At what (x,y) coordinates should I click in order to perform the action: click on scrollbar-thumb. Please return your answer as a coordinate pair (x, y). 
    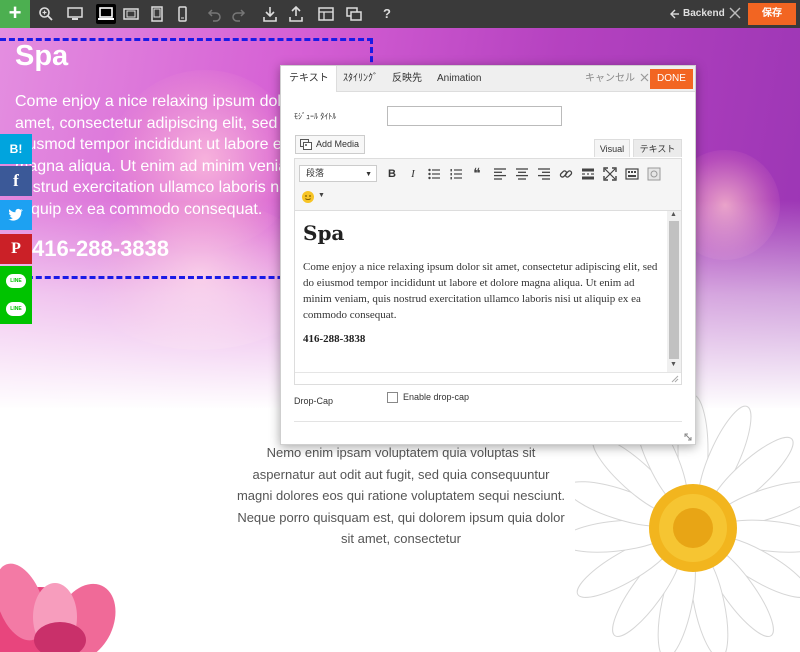
    Looking at the image, I should click on (674, 290).